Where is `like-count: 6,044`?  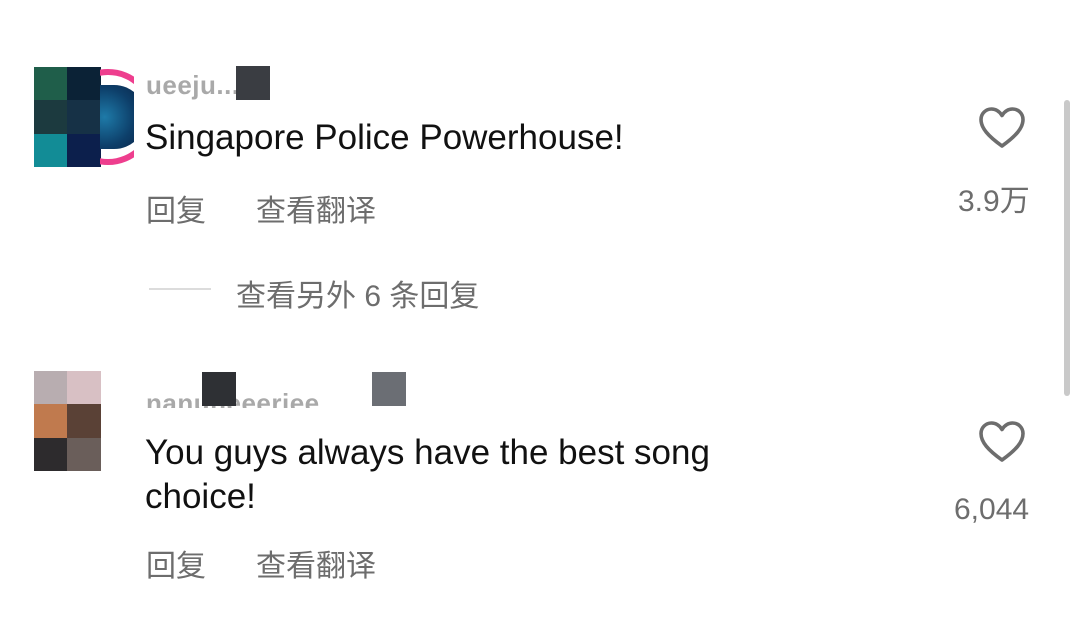 like-count: 6,044 is located at coordinates (992, 509).